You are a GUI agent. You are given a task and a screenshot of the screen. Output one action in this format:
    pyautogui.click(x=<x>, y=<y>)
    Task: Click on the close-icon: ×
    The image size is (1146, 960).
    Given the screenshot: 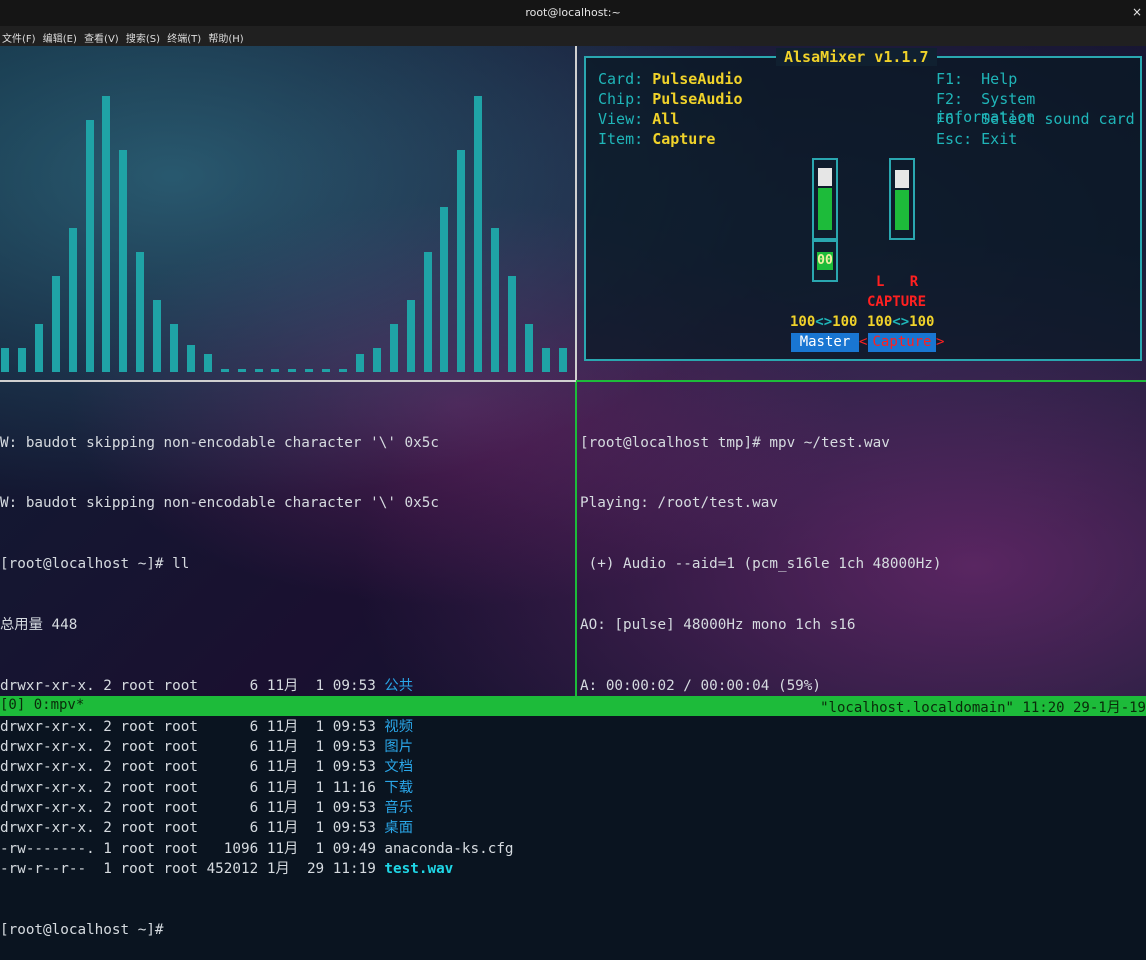 What is the action you would take?
    pyautogui.click(x=1137, y=12)
    